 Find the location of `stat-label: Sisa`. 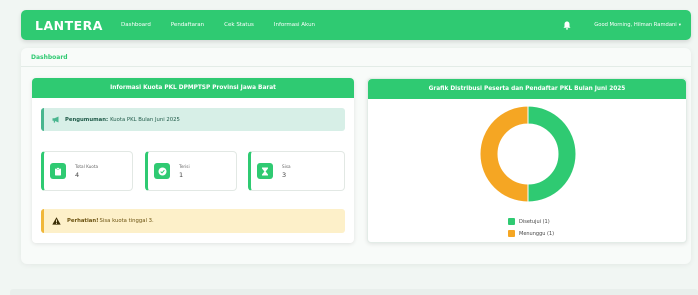

stat-label: Sisa is located at coordinates (286, 166).